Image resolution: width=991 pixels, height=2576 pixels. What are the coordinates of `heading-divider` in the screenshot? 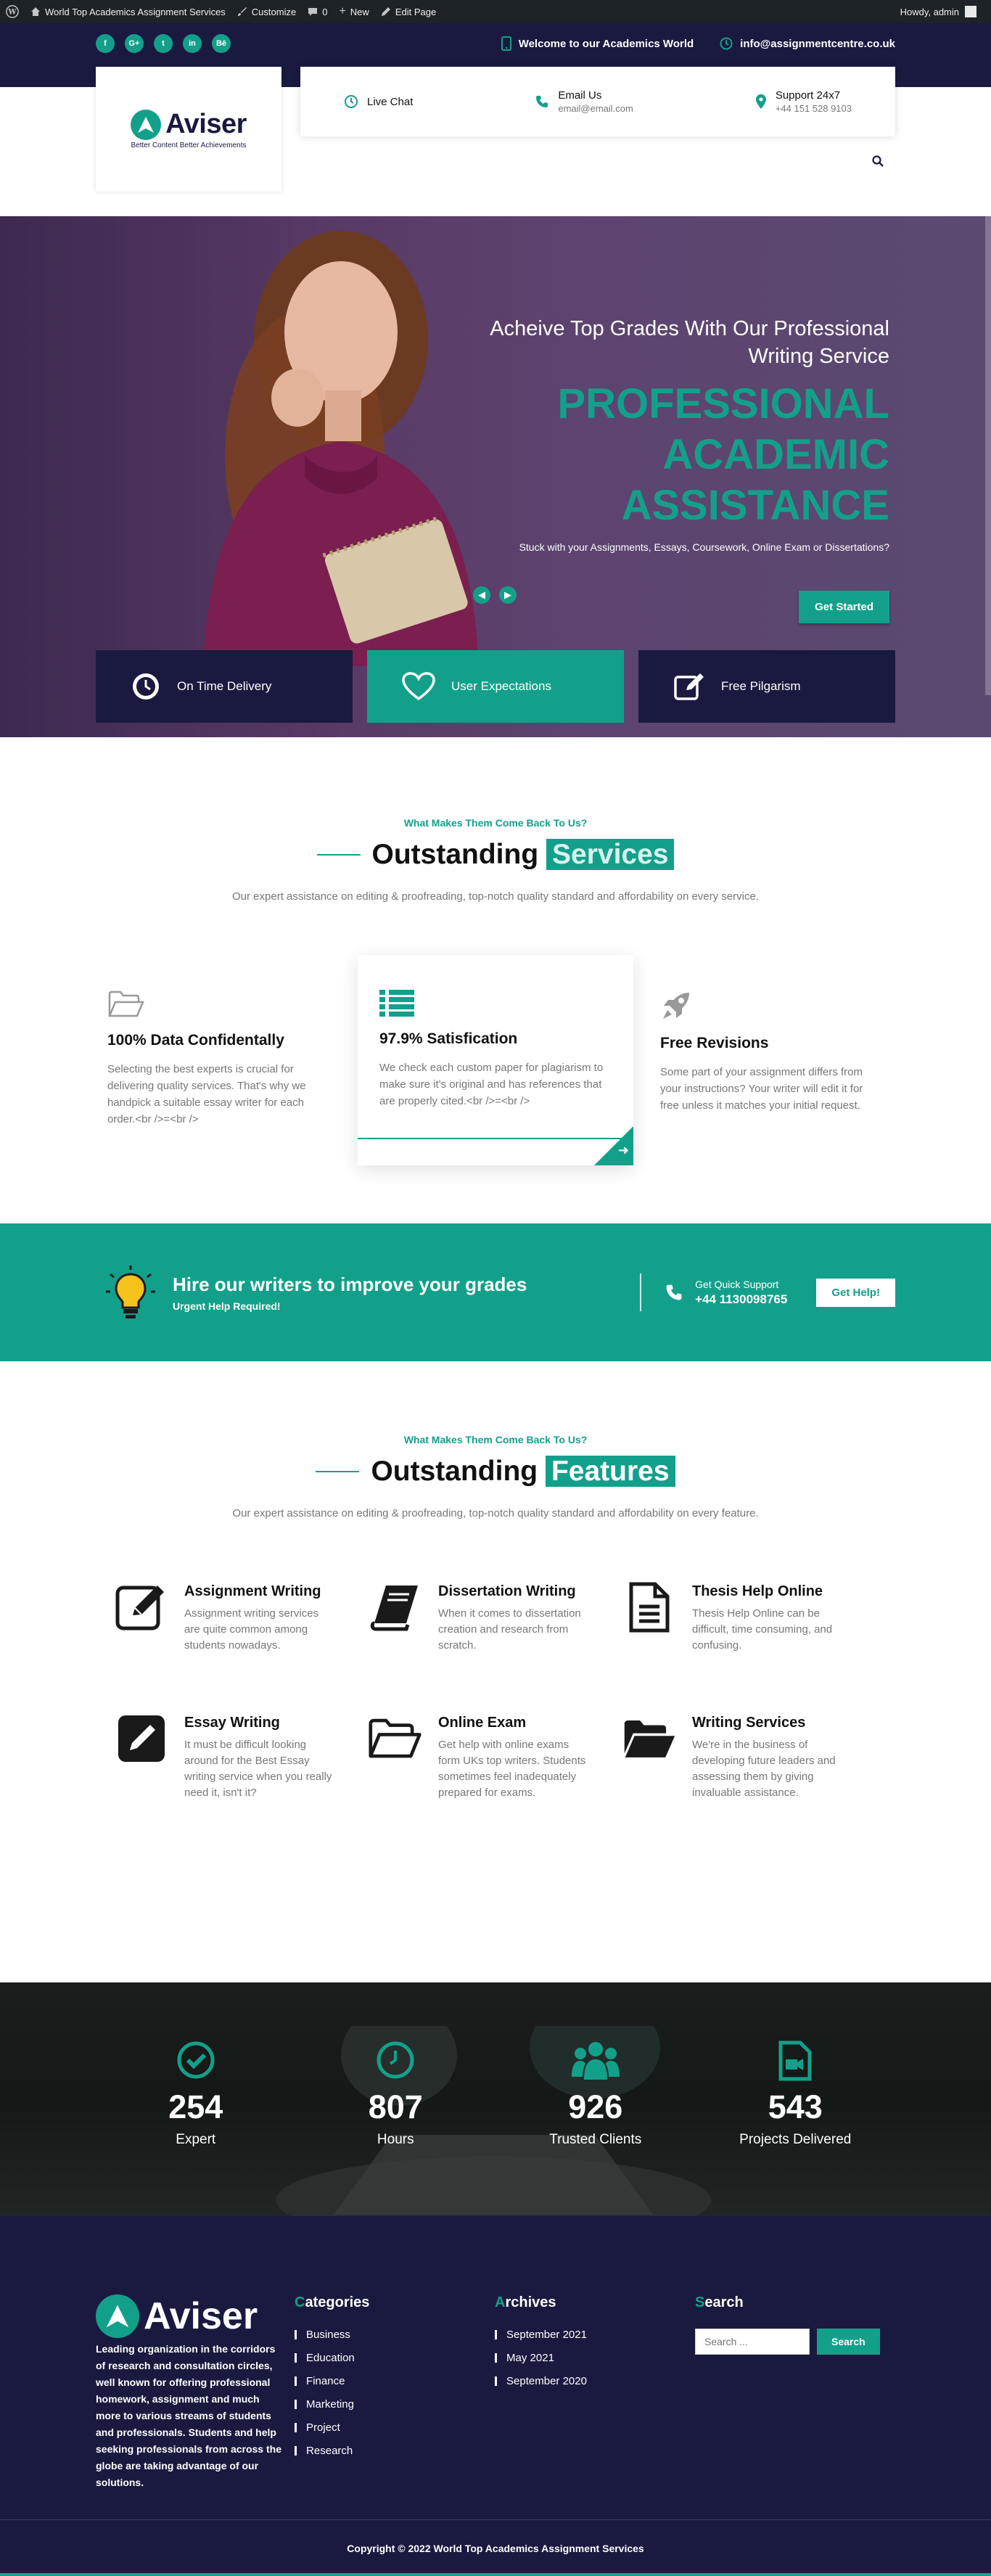 It's located at (338, 1471).